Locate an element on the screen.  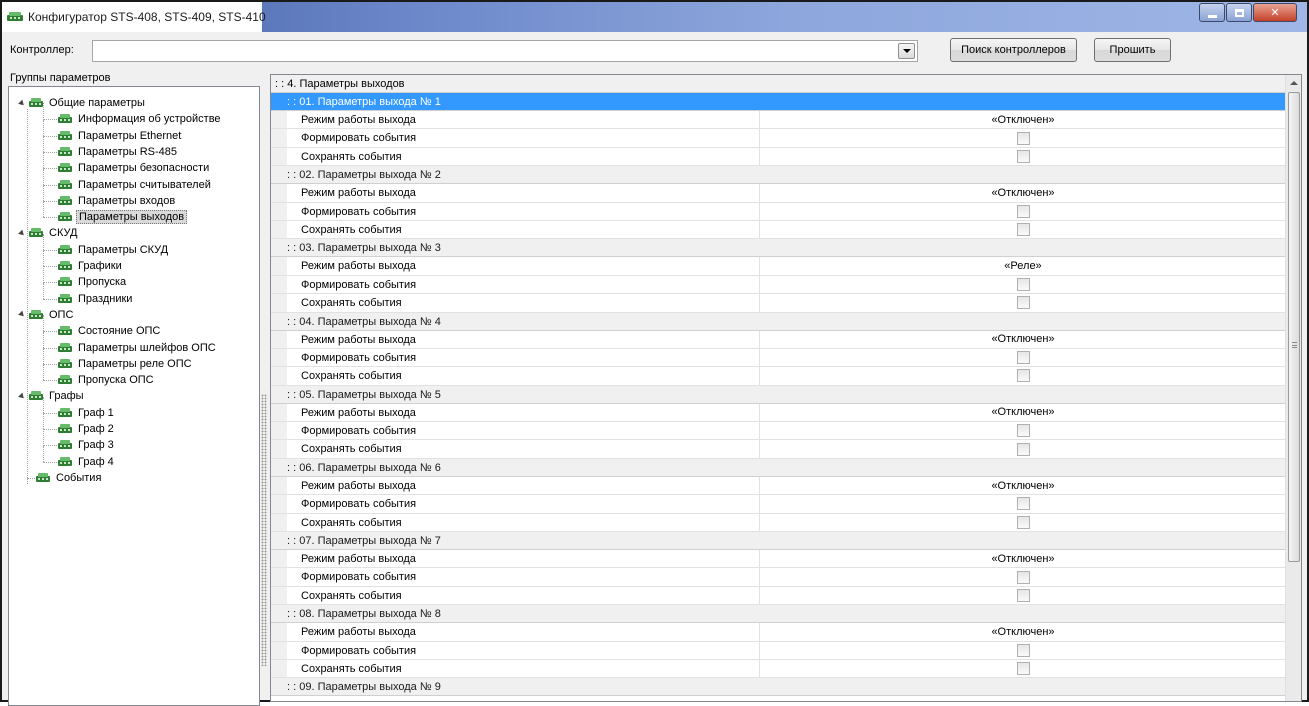
scroll-up-icon is located at coordinates (1294, 83).